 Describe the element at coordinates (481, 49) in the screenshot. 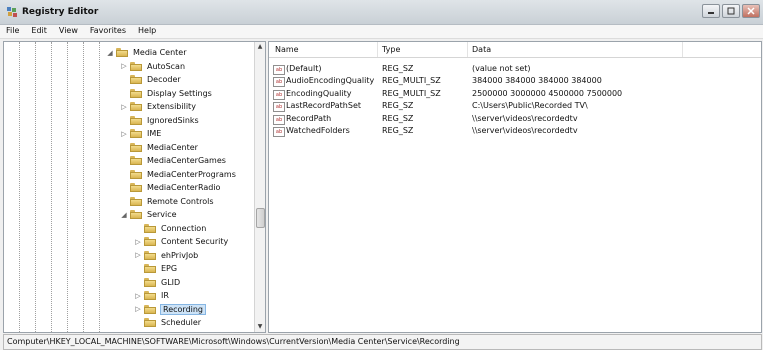

I see `column-header-data: Data` at that location.